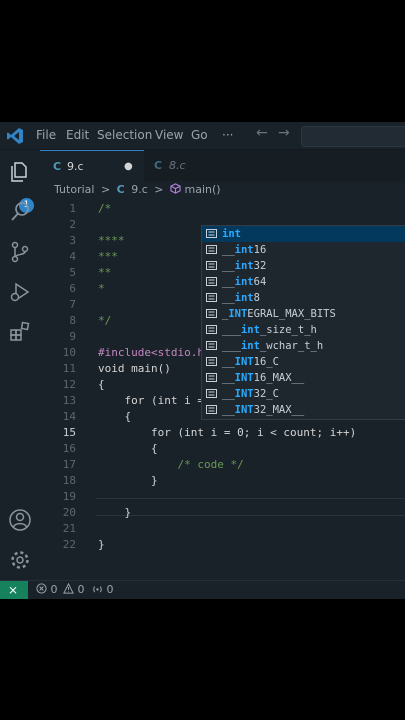 This screenshot has width=405, height=720. What do you see at coordinates (72, 256) in the screenshot?
I see `line-number: 4` at bounding box center [72, 256].